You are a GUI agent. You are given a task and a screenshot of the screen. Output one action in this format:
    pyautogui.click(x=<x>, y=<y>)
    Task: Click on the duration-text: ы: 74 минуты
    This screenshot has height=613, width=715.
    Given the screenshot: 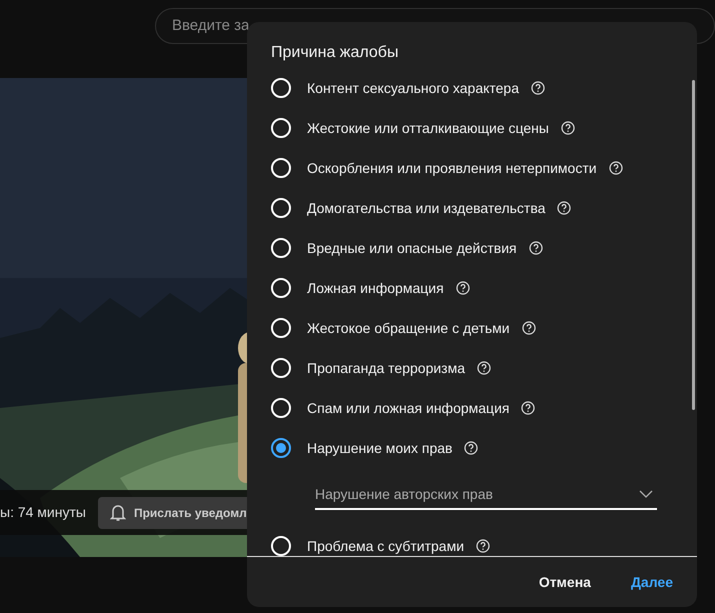 What is the action you would take?
    pyautogui.click(x=43, y=512)
    